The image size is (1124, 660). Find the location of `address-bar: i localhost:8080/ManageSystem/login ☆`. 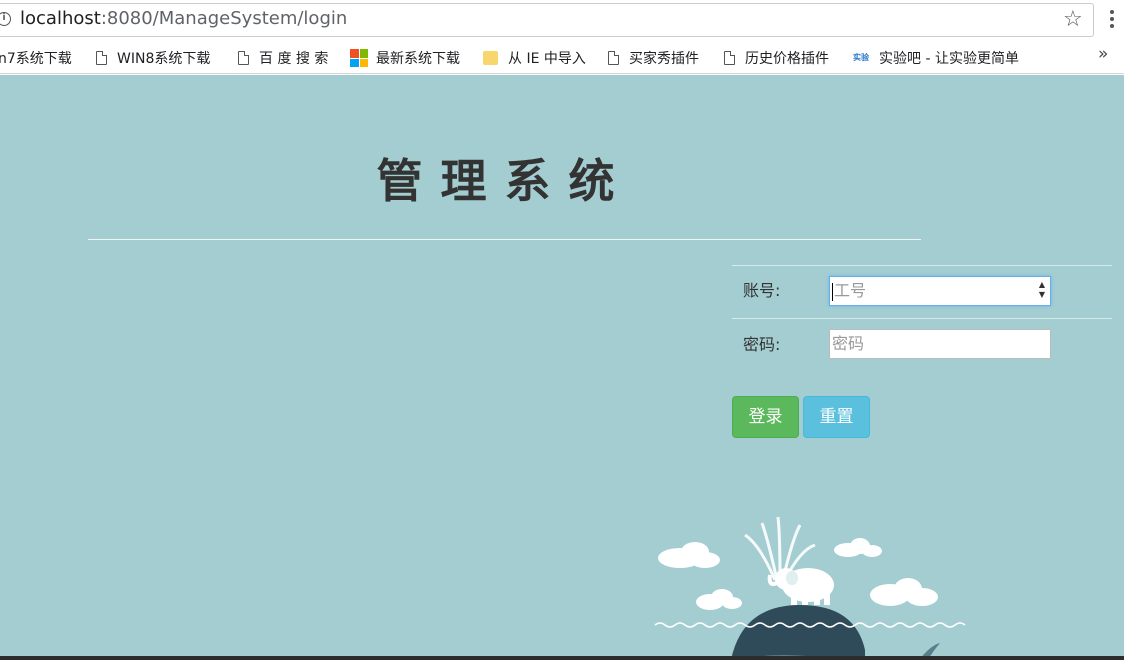

address-bar: i localhost:8080/ManageSystem/login ☆ is located at coordinates (562, 20).